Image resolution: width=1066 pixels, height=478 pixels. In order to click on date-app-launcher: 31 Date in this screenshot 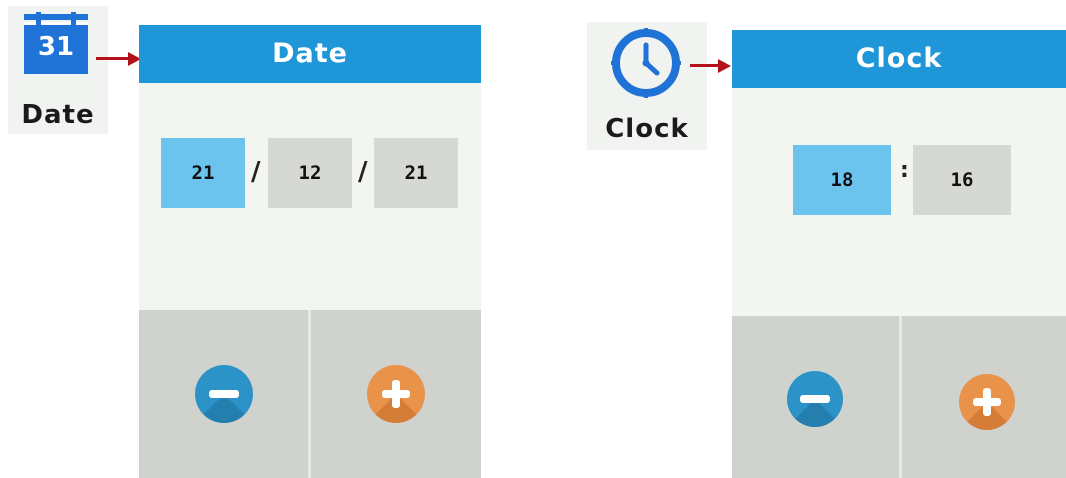, I will do `click(58, 70)`.